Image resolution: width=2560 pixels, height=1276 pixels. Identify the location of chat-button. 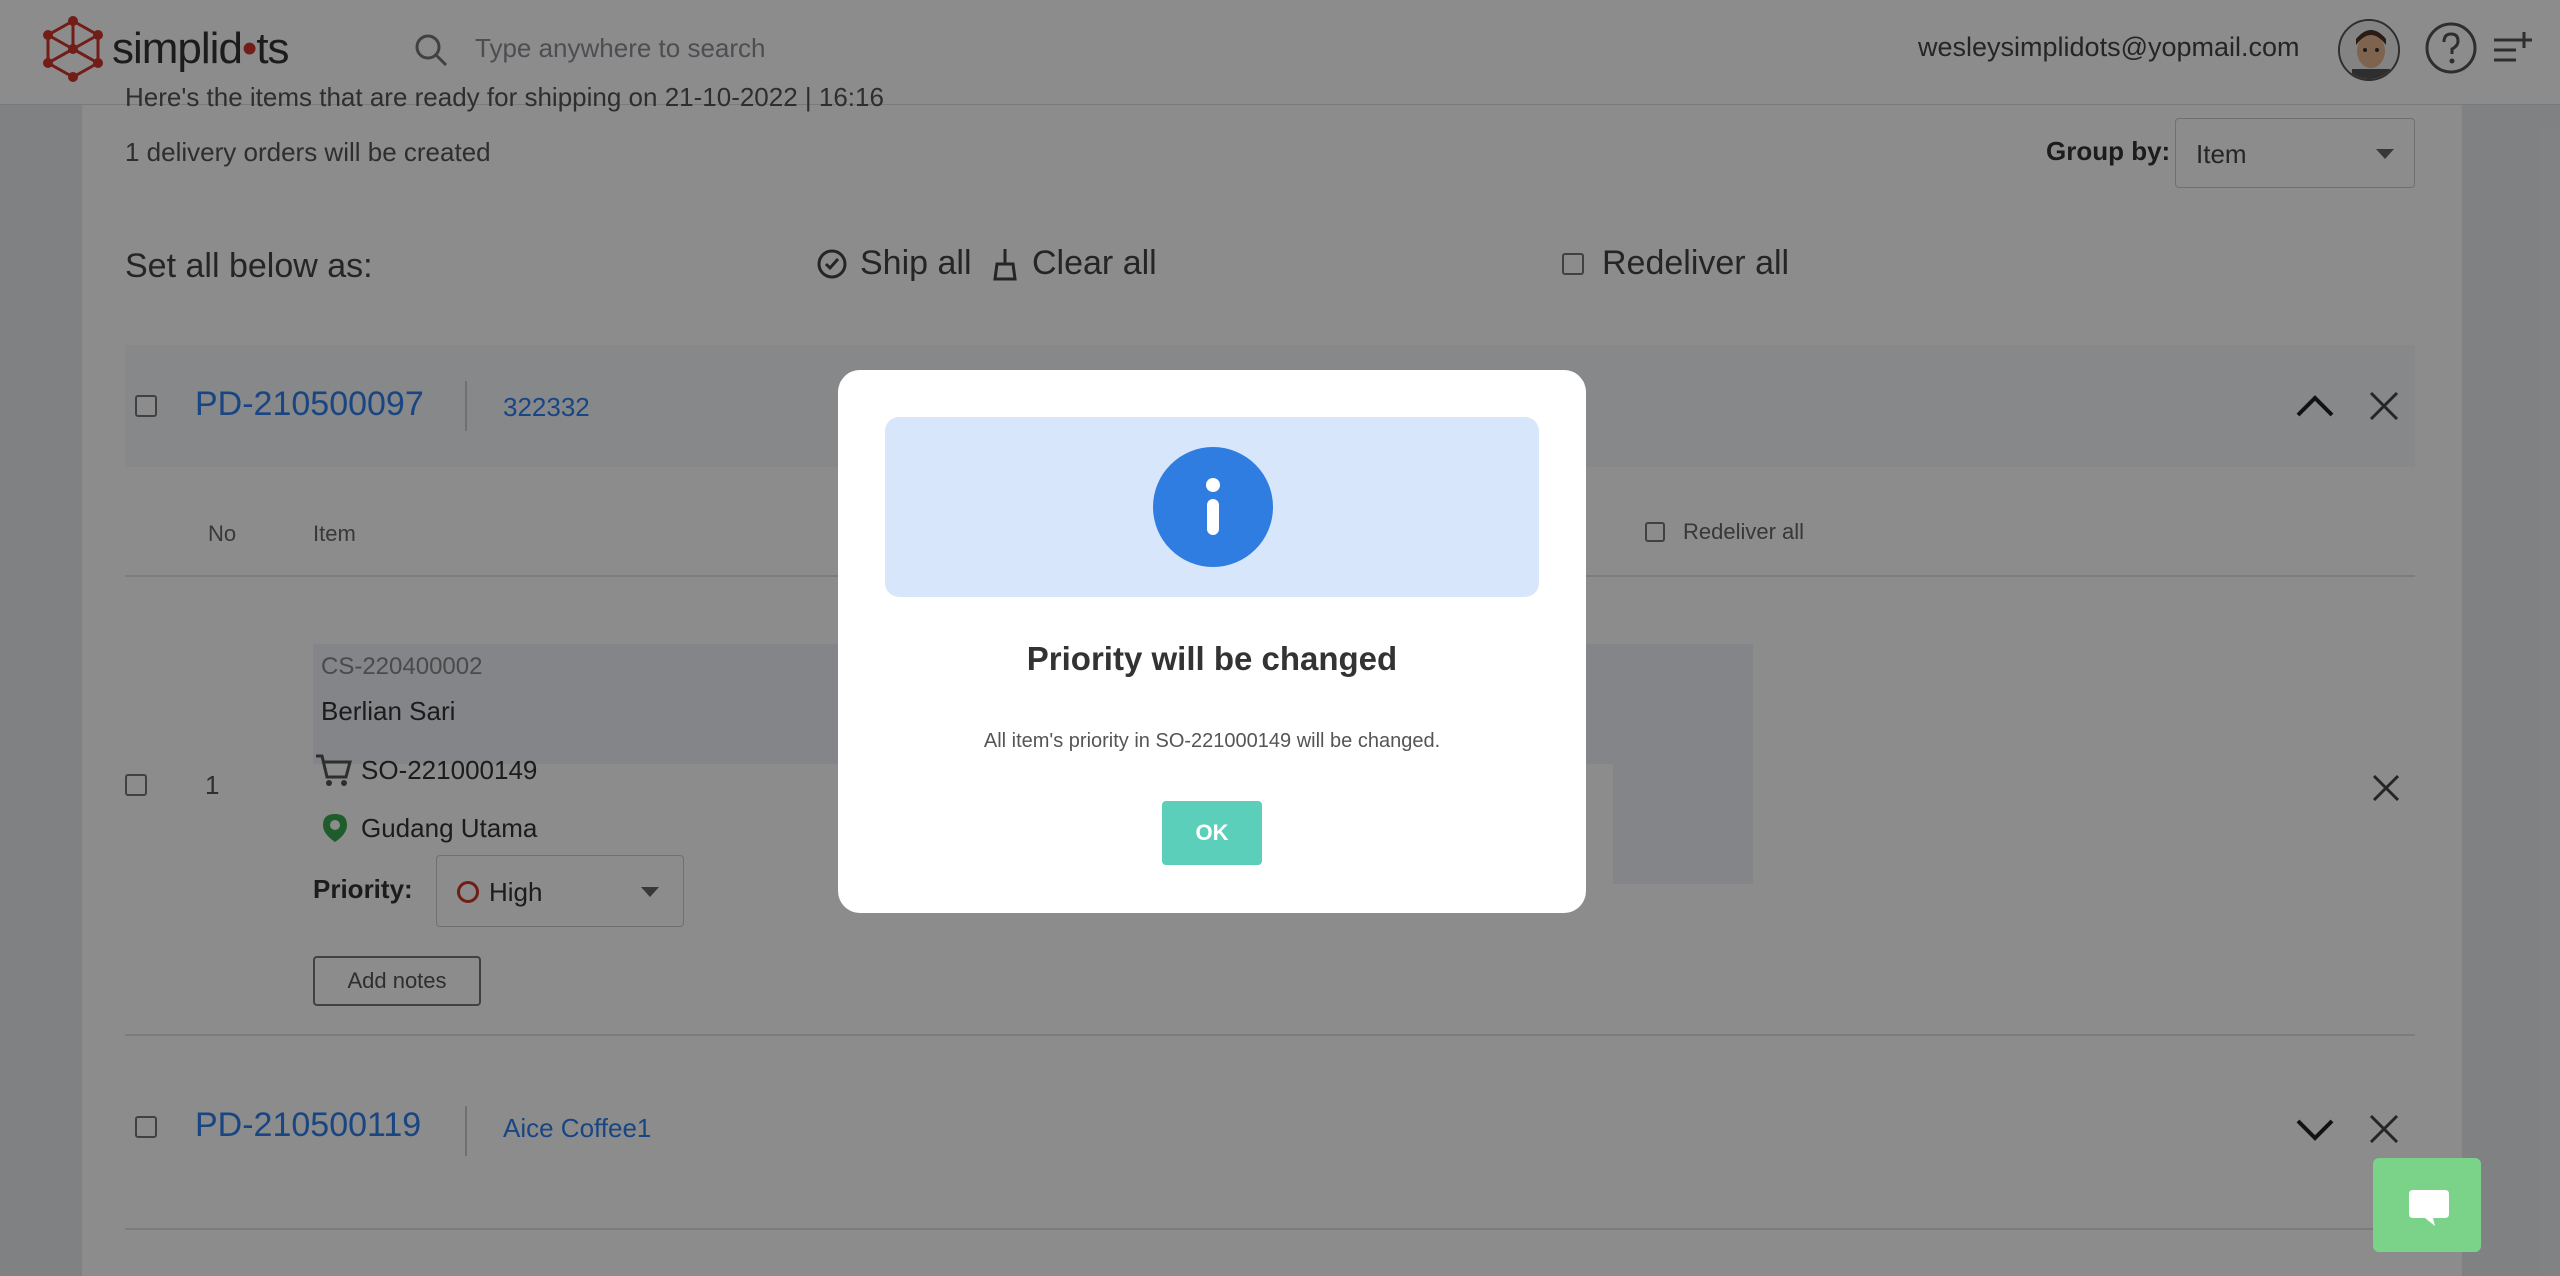
(2427, 1205).